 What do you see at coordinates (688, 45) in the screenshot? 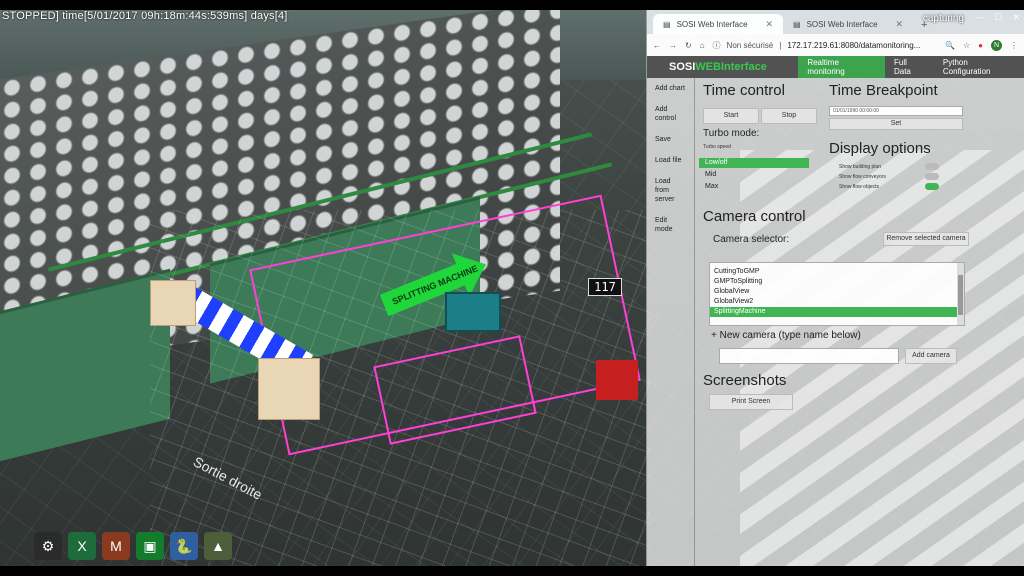
I see `reload-icon: ↻` at bounding box center [688, 45].